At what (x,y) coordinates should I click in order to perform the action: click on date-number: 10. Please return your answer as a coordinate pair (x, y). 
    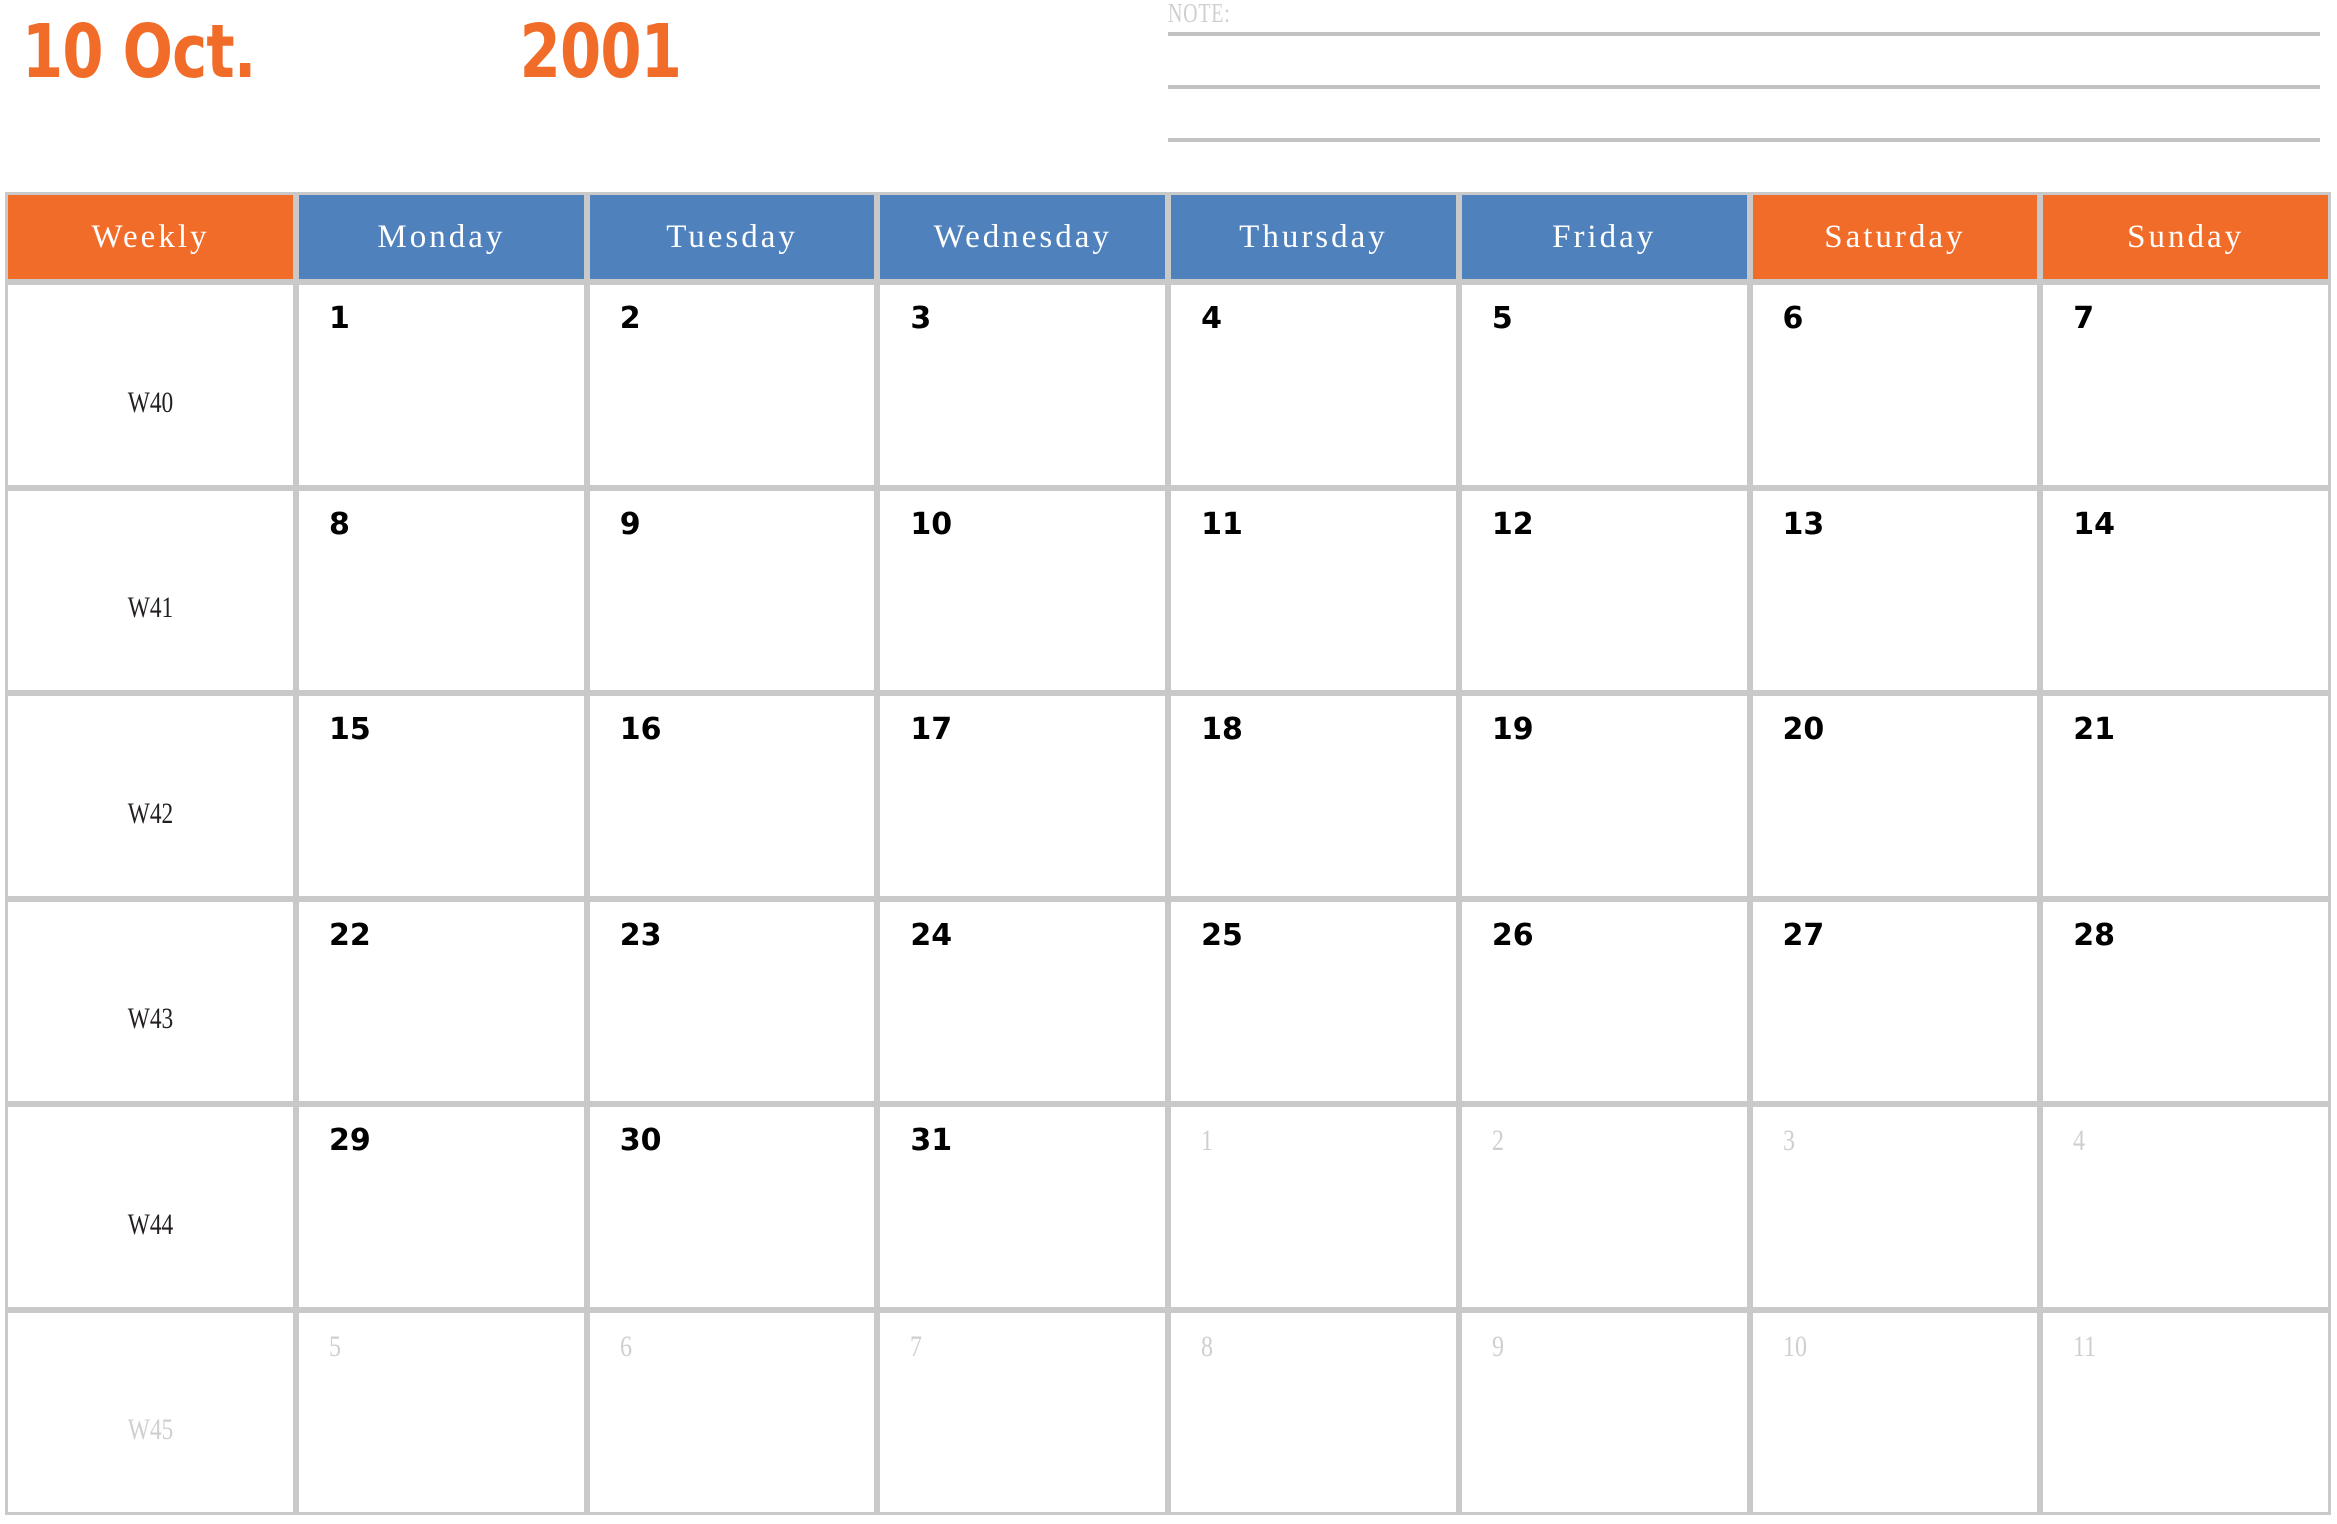
    Looking at the image, I should click on (1794, 1346).